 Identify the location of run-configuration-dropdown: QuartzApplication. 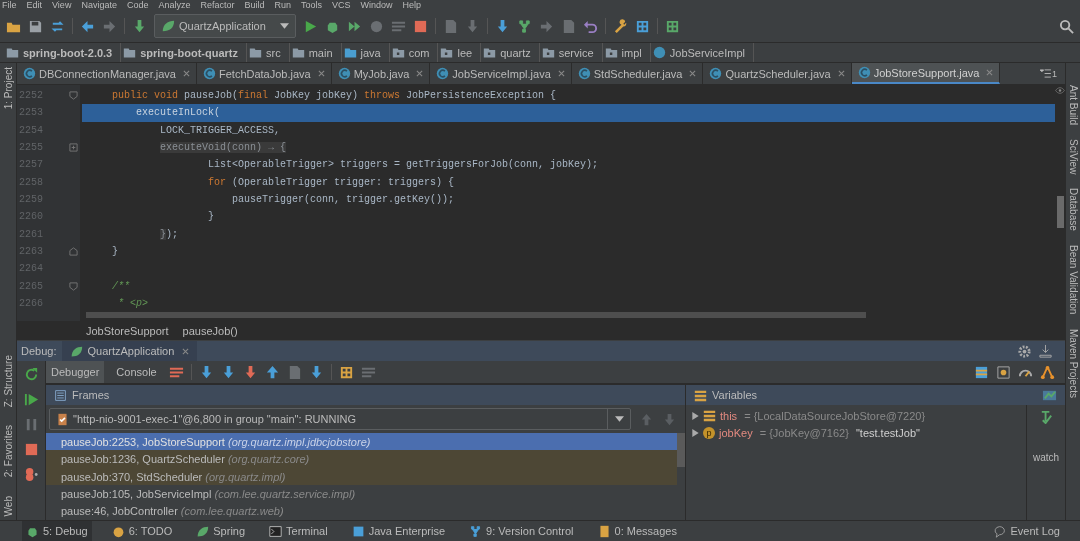
(225, 26).